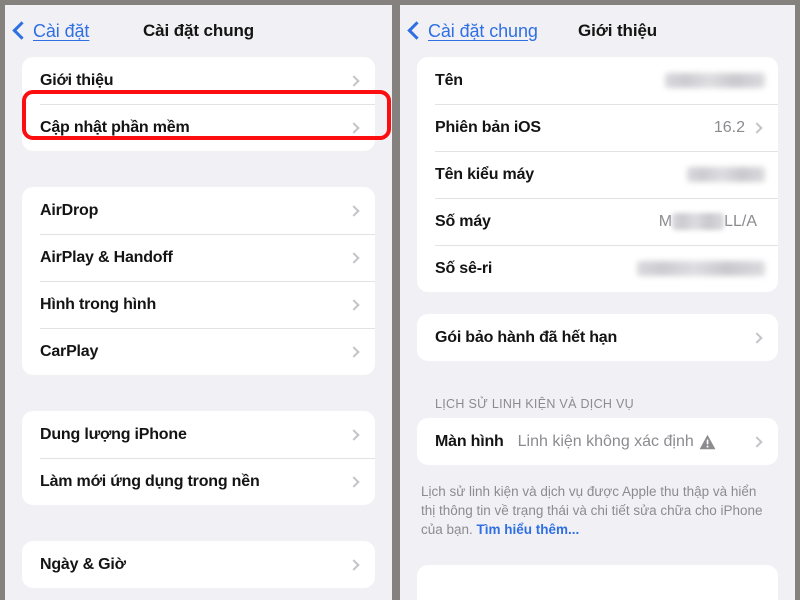 This screenshot has width=800, height=600. Describe the element at coordinates (488, 127) in the screenshot. I see `about-row-label: Phiên bản iOS` at that location.